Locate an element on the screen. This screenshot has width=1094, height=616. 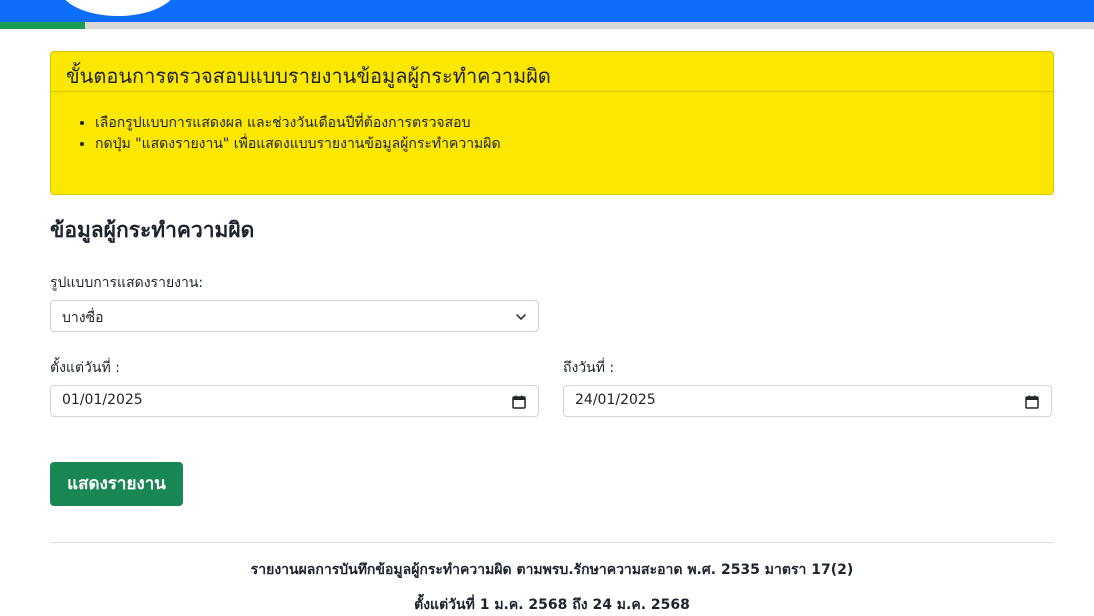
format-label: รูปแบบการแสดงรายงาน: is located at coordinates (127, 283).